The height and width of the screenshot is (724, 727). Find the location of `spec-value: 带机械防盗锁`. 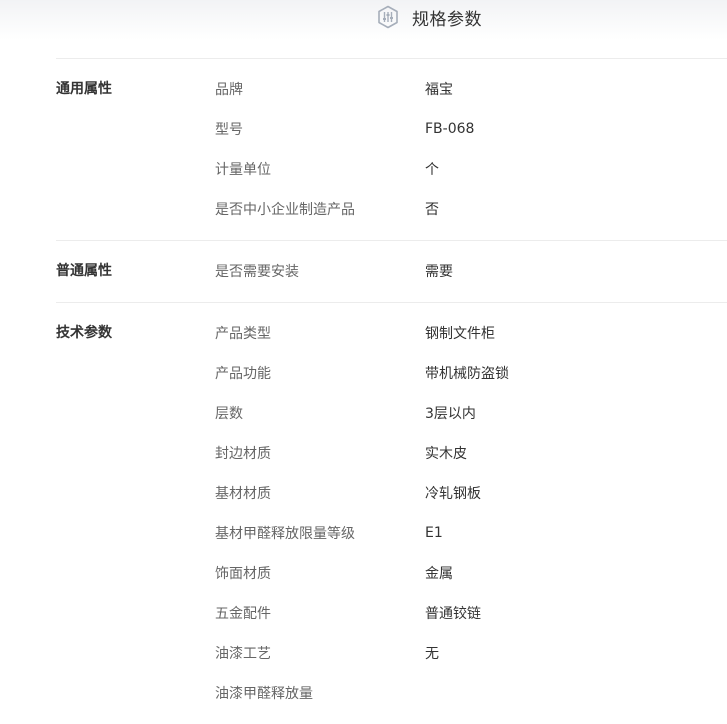

spec-value: 带机械防盗锁 is located at coordinates (467, 374).